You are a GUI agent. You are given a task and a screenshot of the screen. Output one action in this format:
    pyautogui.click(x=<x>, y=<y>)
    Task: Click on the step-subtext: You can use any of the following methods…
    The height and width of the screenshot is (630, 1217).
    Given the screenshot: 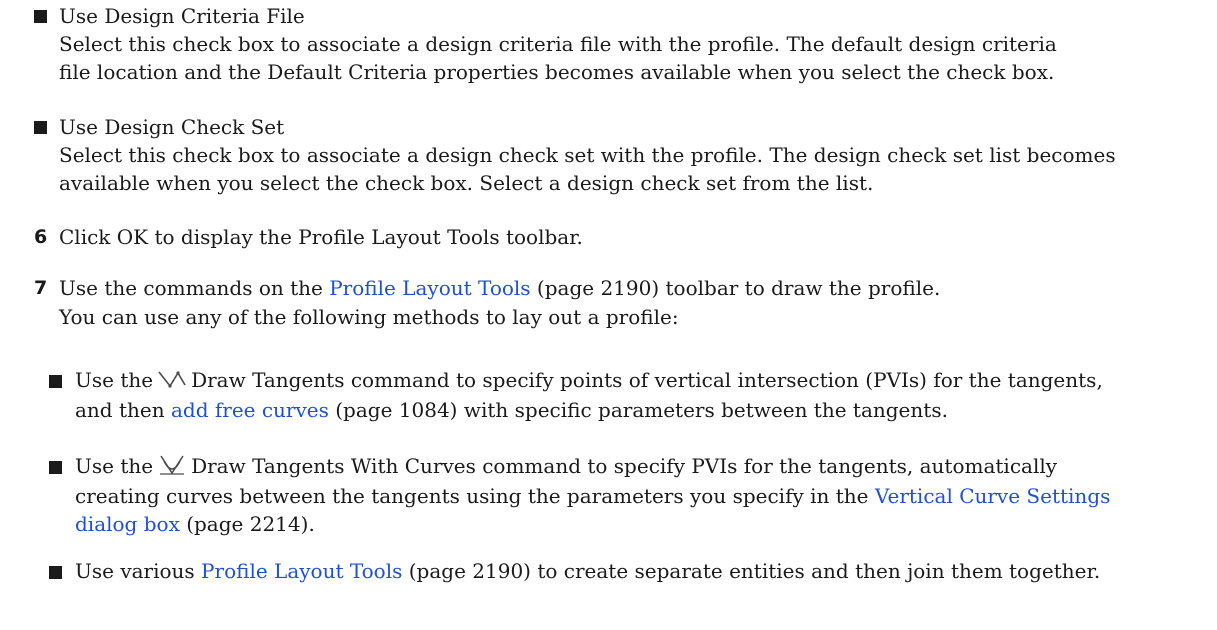 What is the action you would take?
    pyautogui.click(x=369, y=317)
    